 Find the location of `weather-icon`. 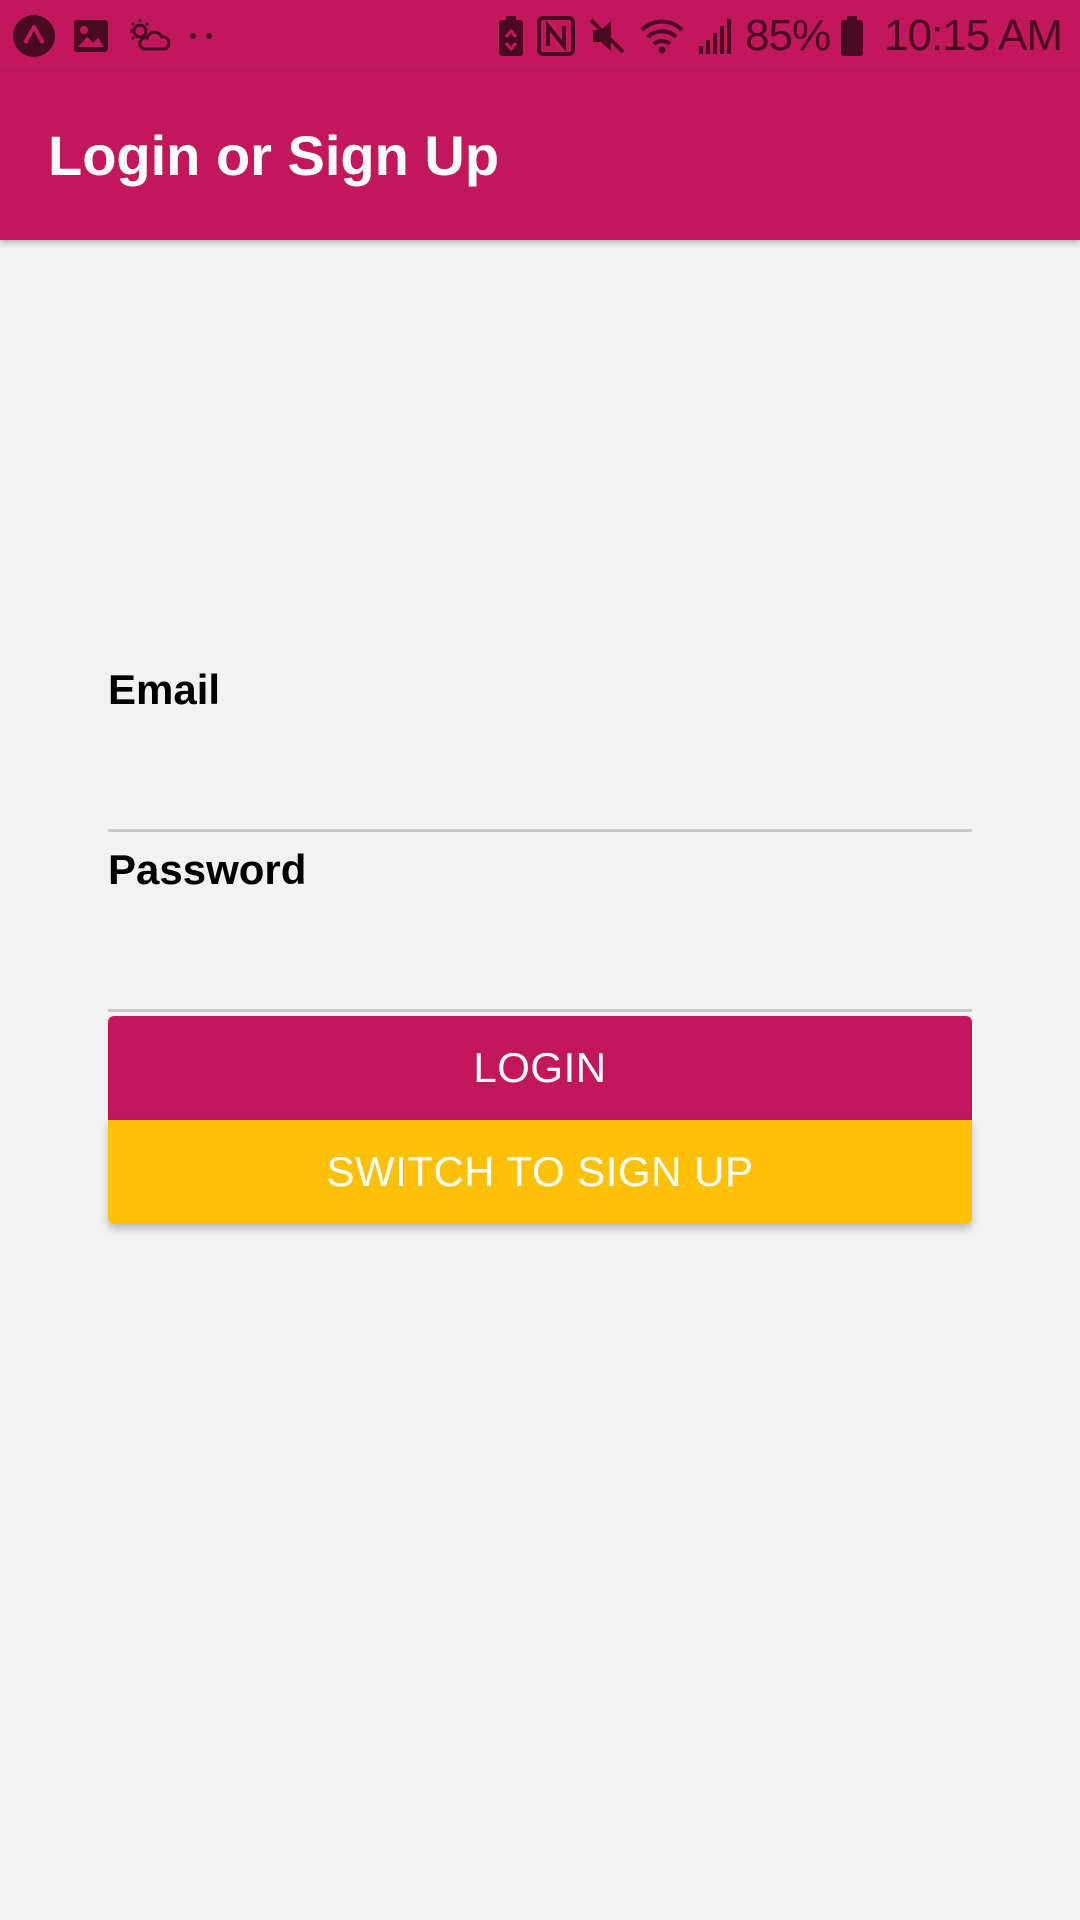

weather-icon is located at coordinates (148, 36).